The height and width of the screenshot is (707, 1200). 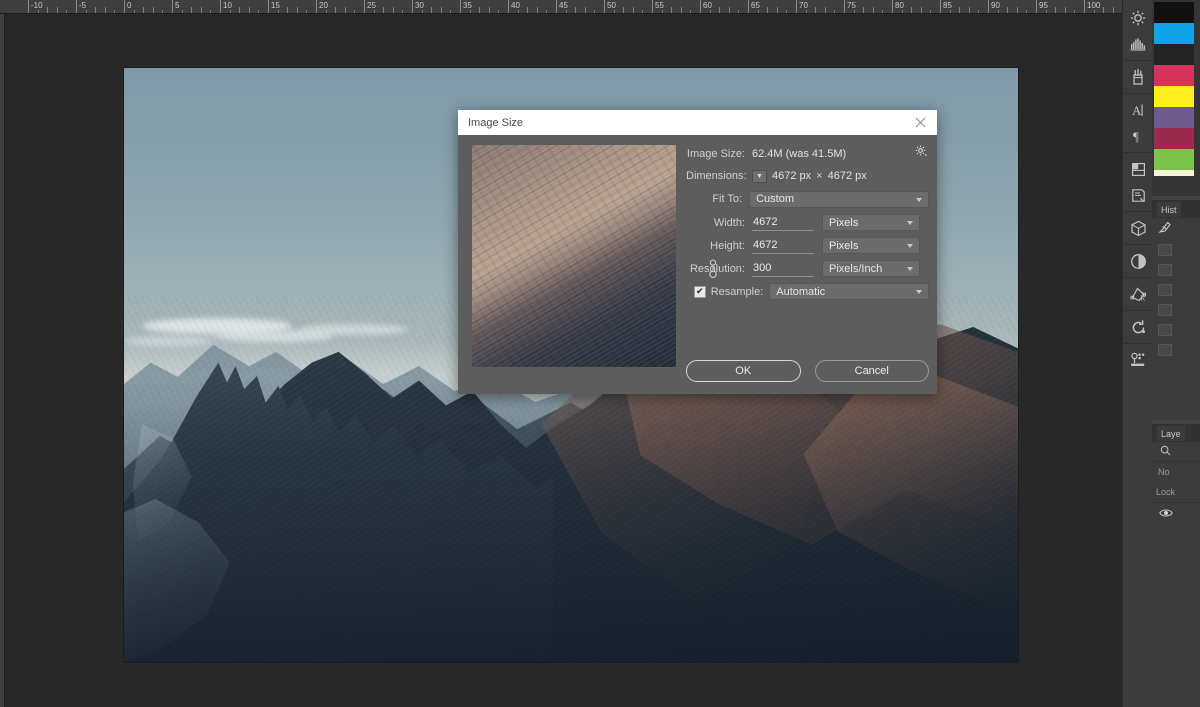 I want to click on layer-comps-icon, so click(x=1138, y=169).